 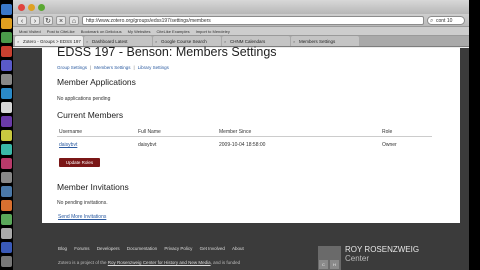 I want to click on footer-link: Blog, so click(x=62, y=248).